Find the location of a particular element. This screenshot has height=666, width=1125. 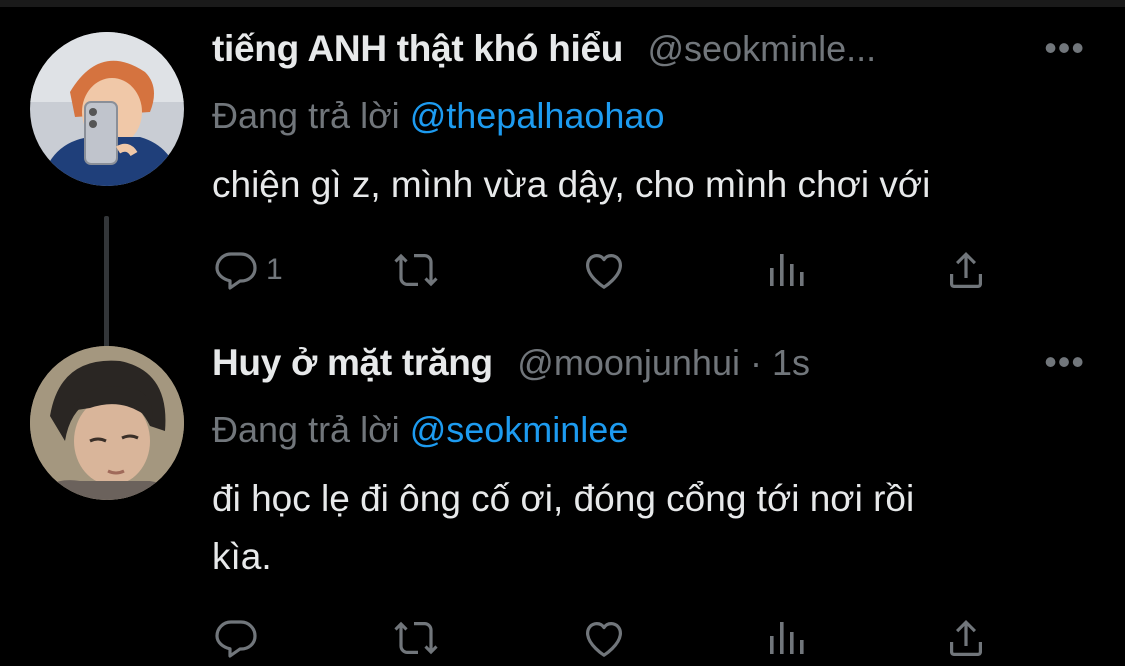

reply-button: 1 is located at coordinates (247, 270).